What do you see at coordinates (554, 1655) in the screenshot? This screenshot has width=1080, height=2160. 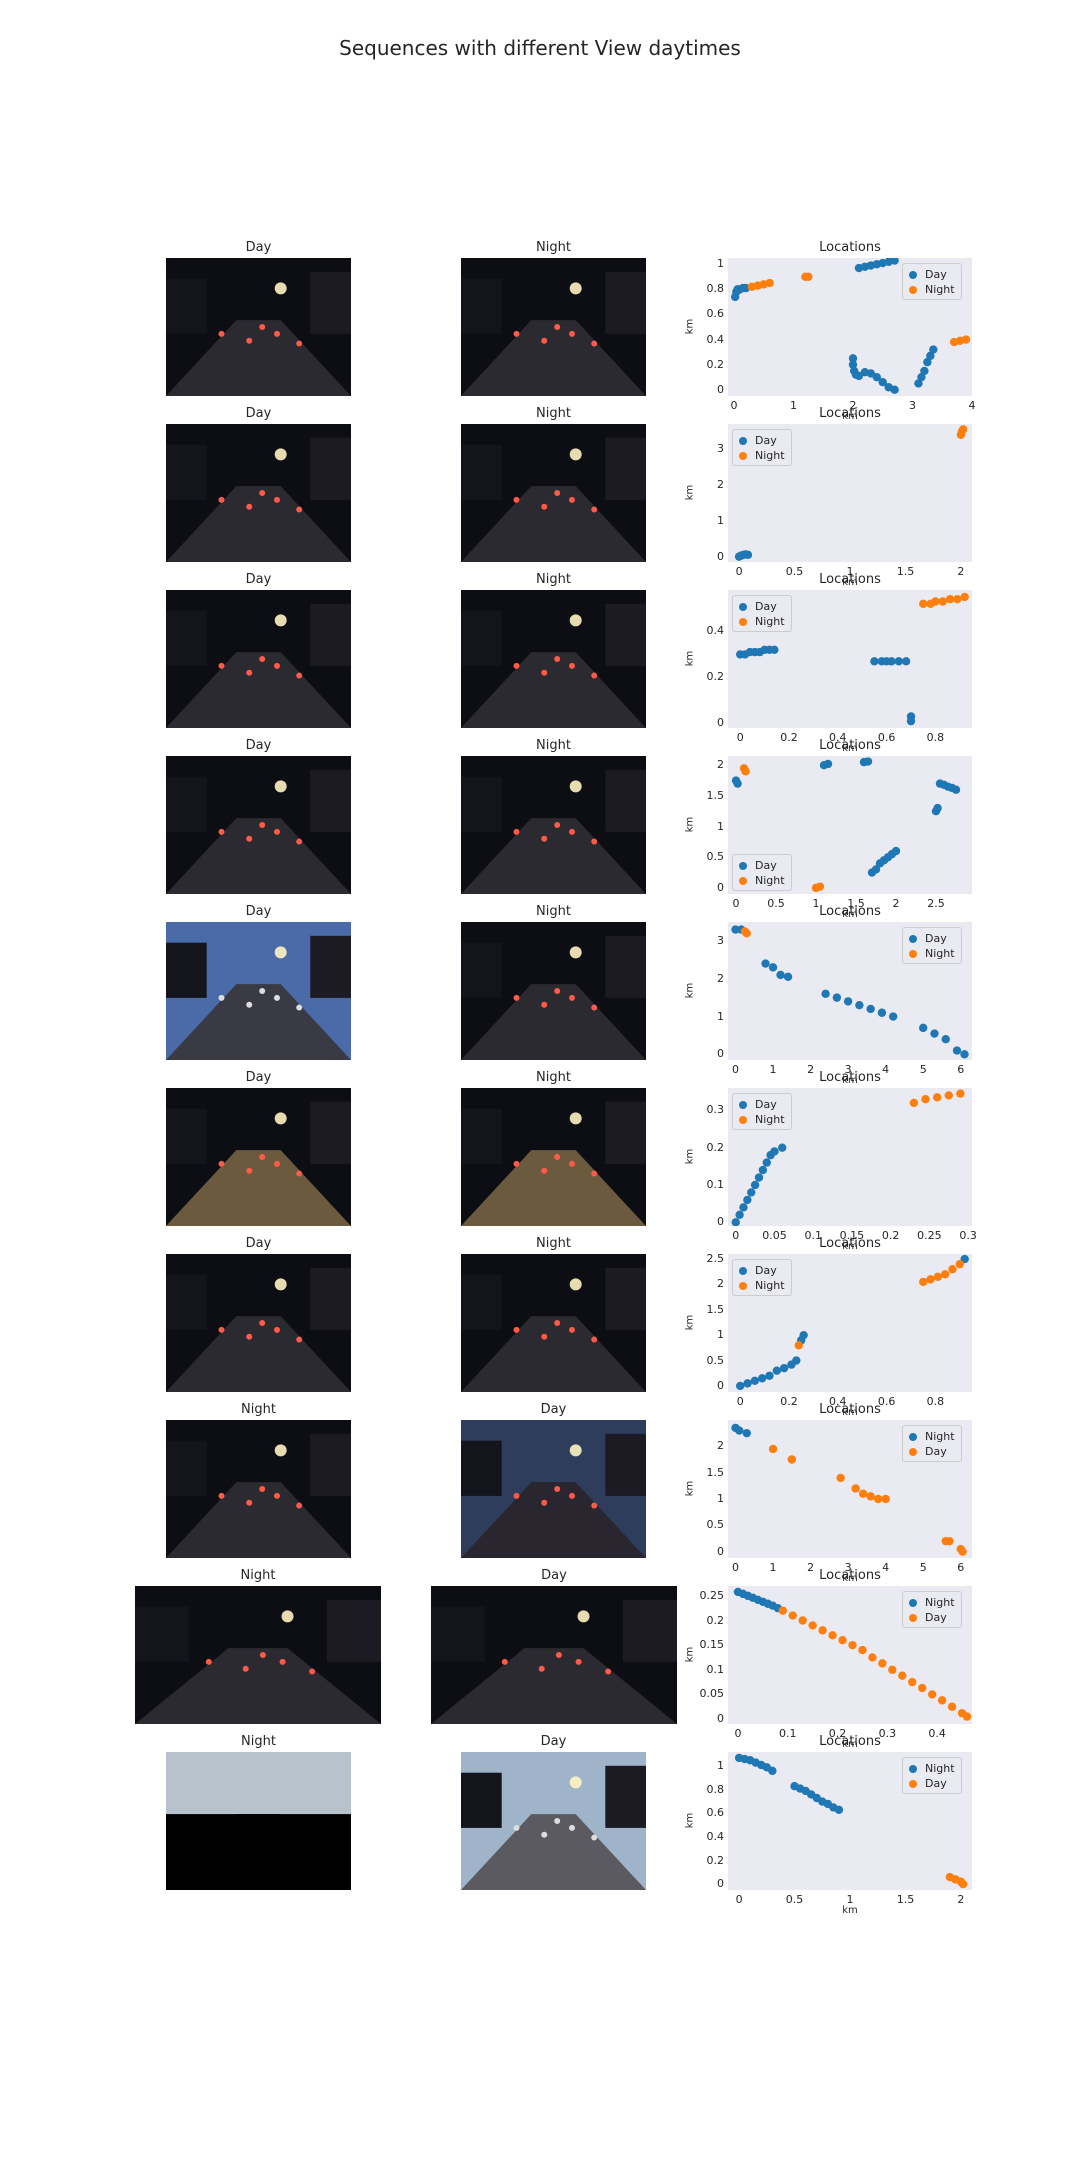 I see `street-photo-middle` at bounding box center [554, 1655].